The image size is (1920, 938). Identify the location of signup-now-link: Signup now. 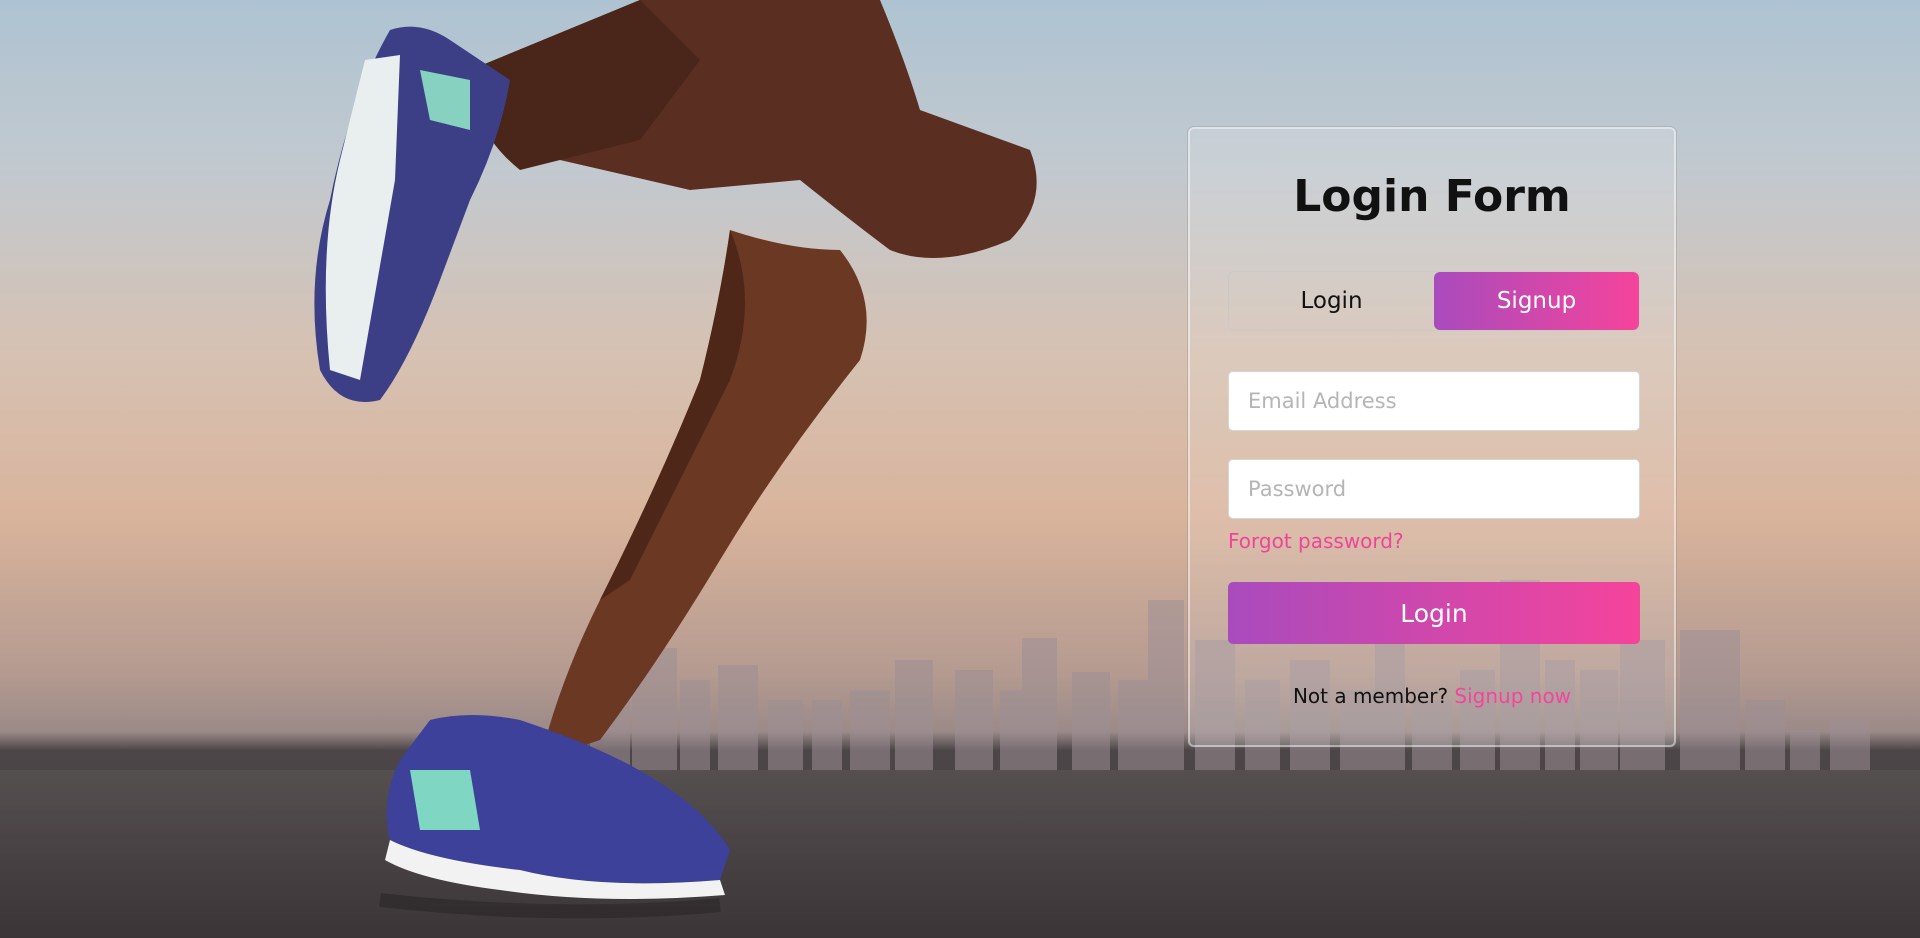
(1512, 696).